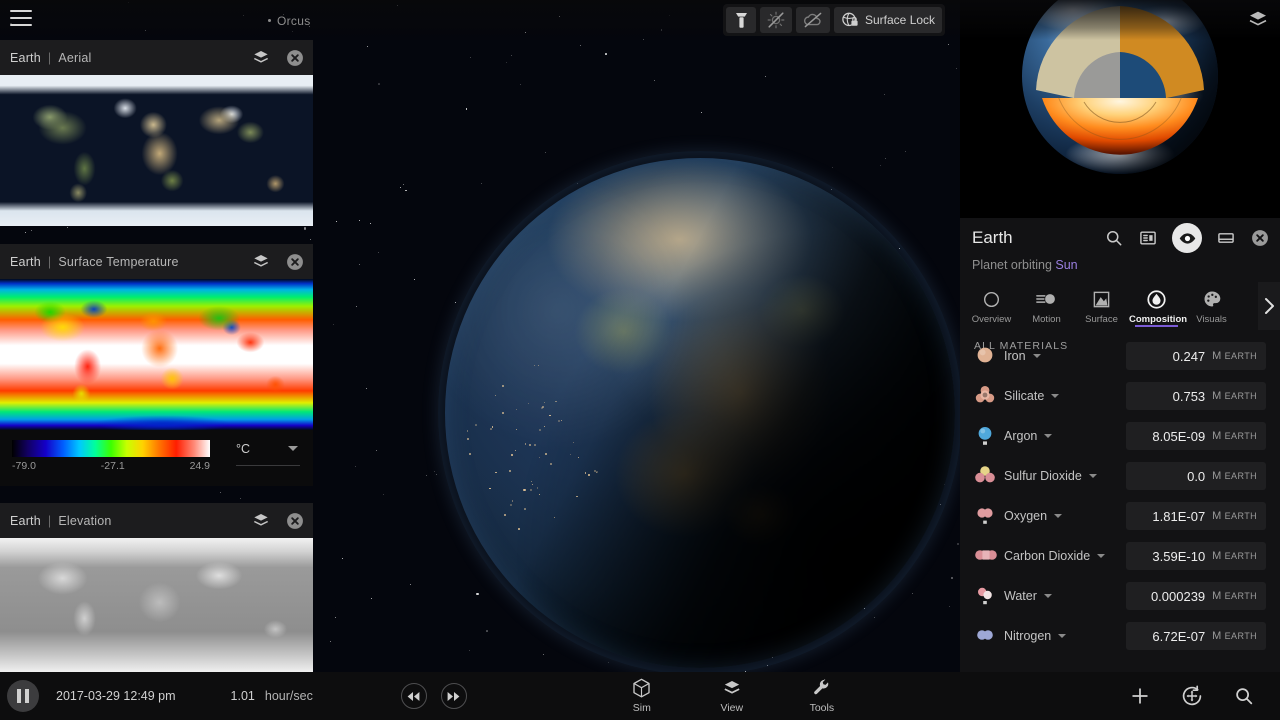  Describe the element at coordinates (1187, 238) in the screenshot. I see `eye-icon` at that location.